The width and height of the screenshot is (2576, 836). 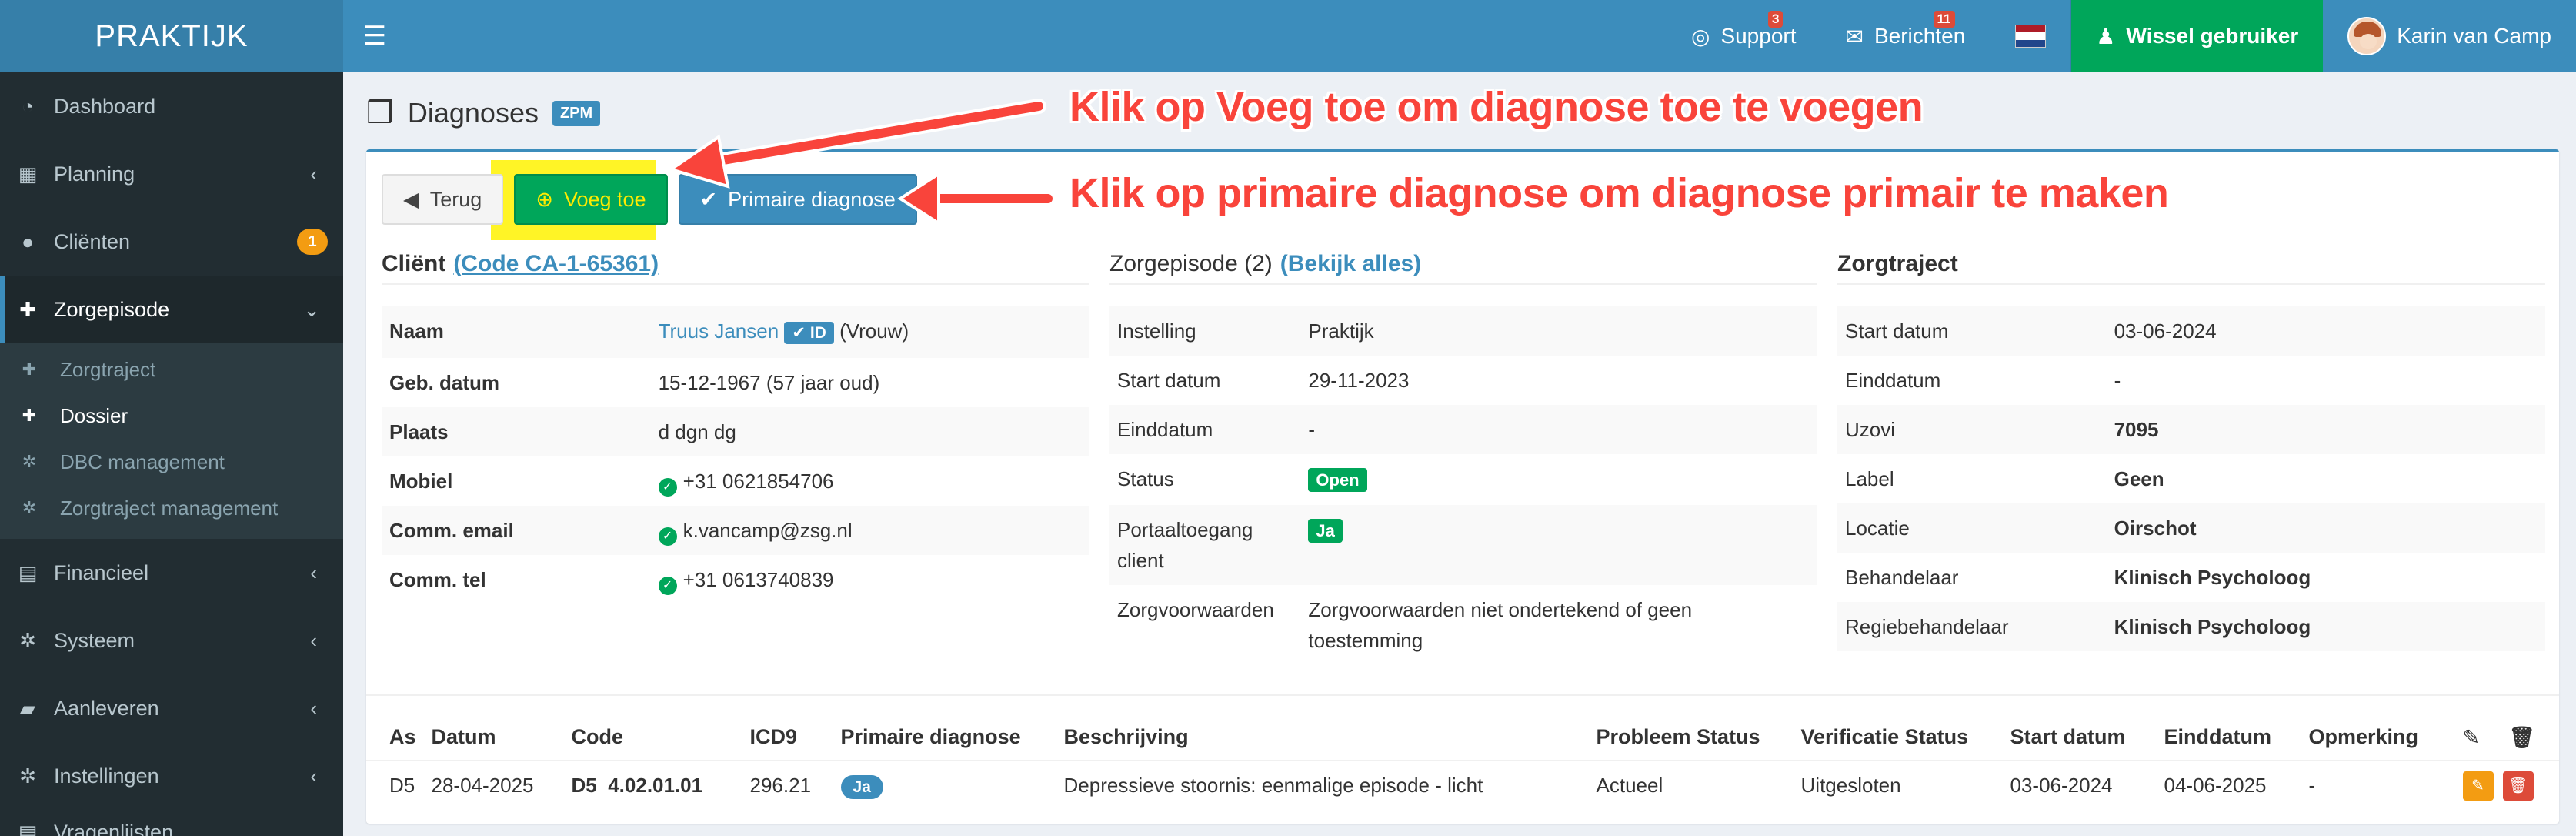 What do you see at coordinates (1359, 380) in the screenshot?
I see `field-value: 29-11-2023` at bounding box center [1359, 380].